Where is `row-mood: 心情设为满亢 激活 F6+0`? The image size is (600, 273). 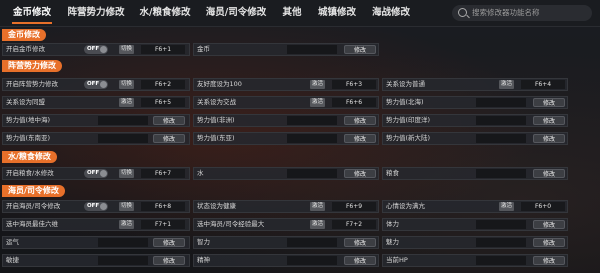
row-mood: 心情设为满亢 激活 F6+0 is located at coordinates (475, 206).